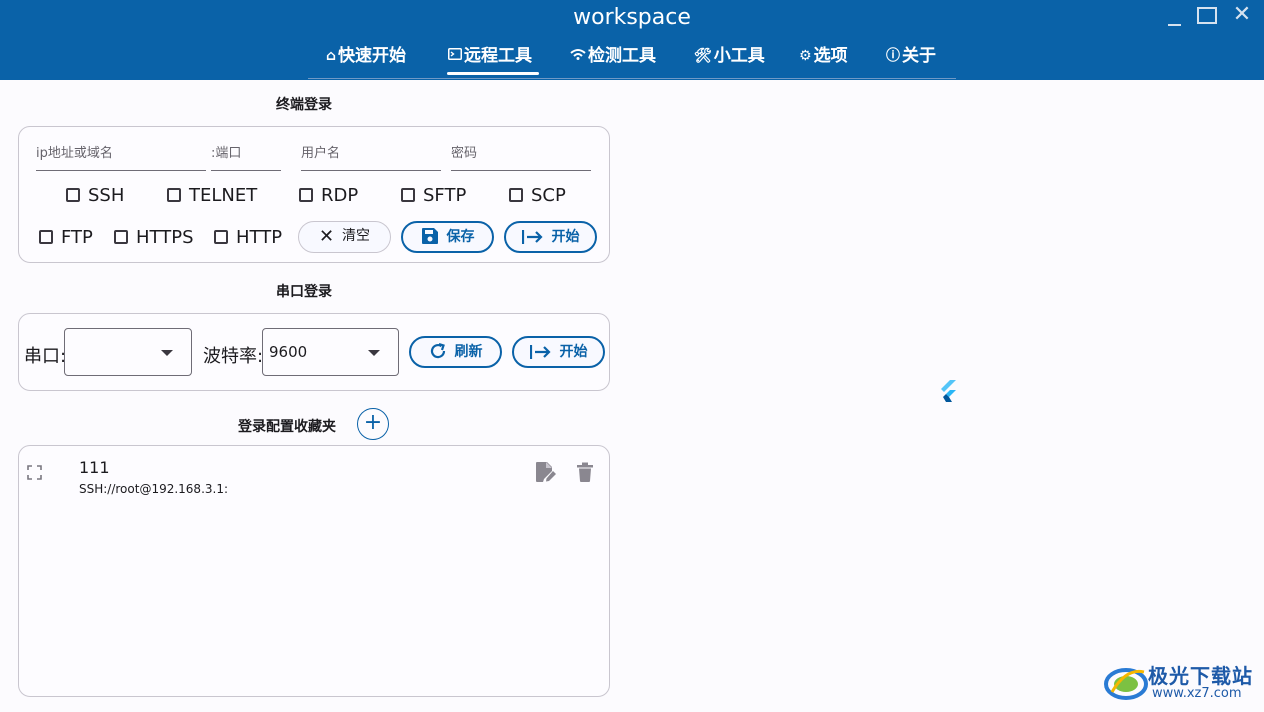 The image size is (1264, 712). Describe the element at coordinates (622, 56) in the screenshot. I see `tab-label: 检测工具` at that location.